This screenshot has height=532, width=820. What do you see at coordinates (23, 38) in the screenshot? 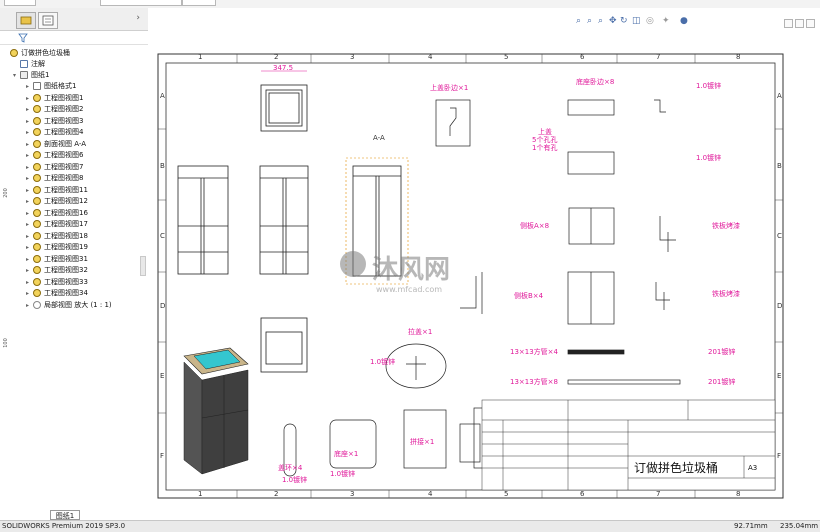
I see `filter-icon` at bounding box center [23, 38].